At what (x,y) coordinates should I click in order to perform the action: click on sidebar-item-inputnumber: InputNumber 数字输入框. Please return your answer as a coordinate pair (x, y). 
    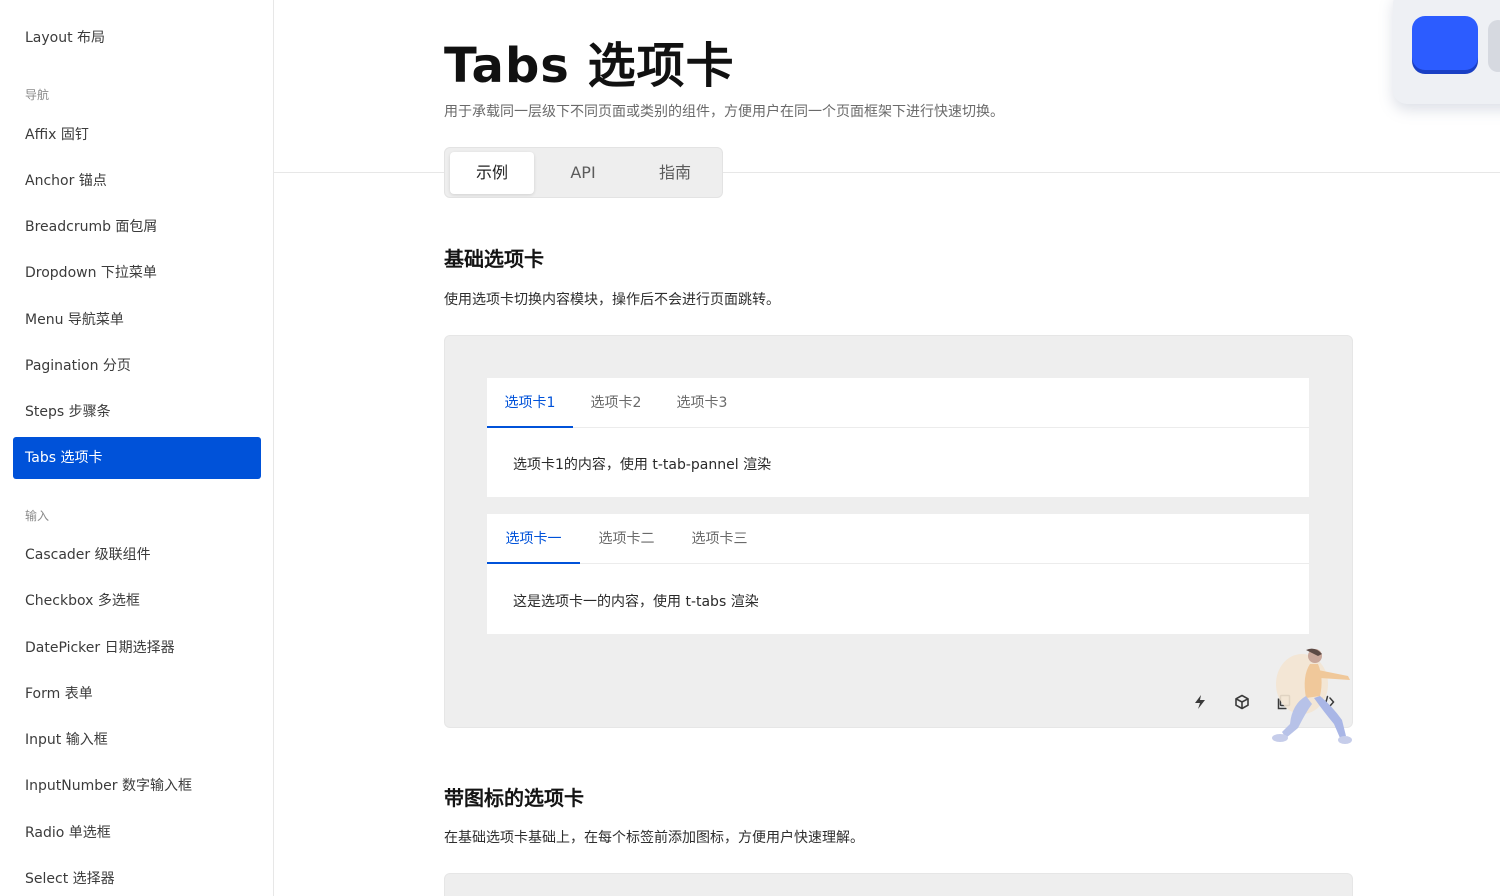
    Looking at the image, I should click on (137, 786).